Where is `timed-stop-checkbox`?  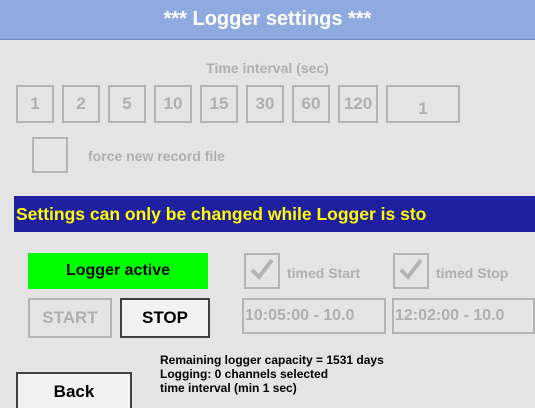 timed-stop-checkbox is located at coordinates (411, 271).